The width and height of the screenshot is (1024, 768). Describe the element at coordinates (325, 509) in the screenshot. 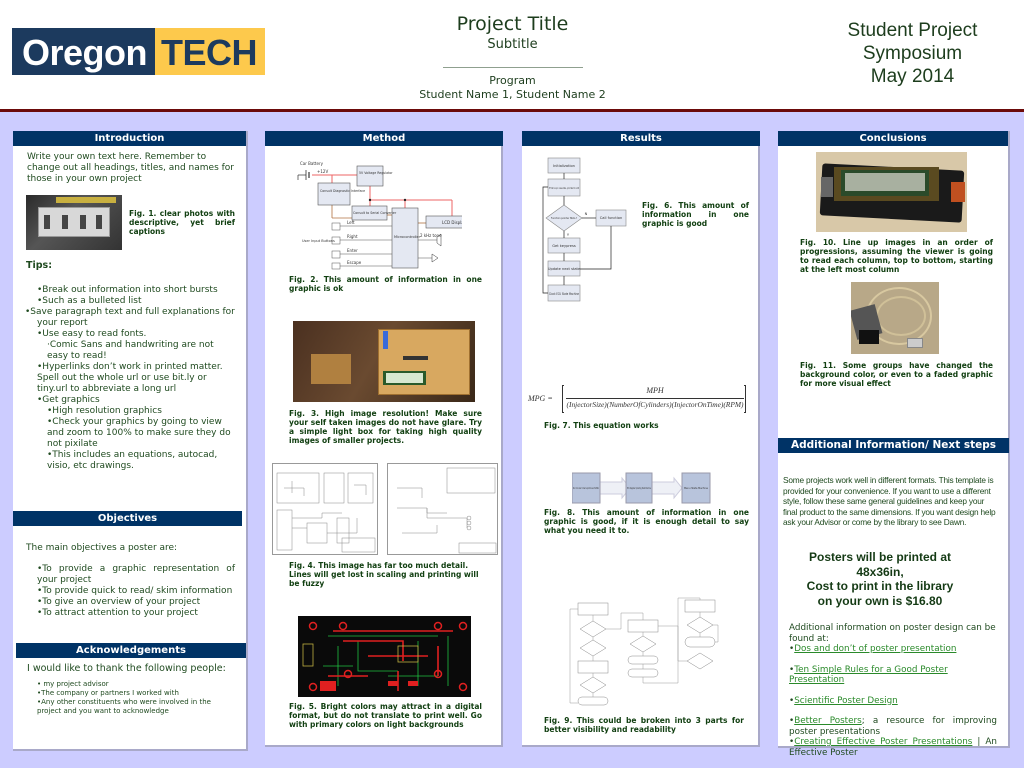

I see `fig4-schematic-left` at that location.